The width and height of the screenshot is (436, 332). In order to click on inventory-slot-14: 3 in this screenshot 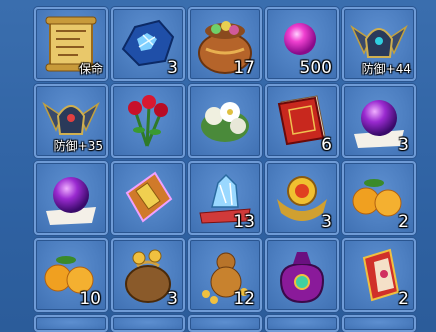, I will do `click(302, 198)`.